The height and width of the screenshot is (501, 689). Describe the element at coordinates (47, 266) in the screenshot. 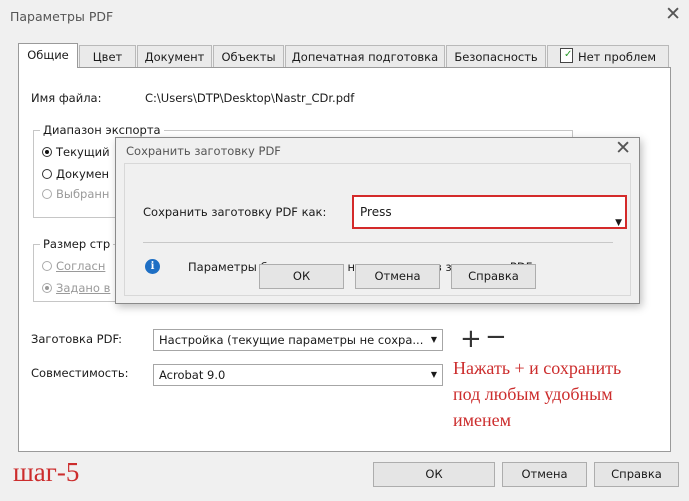

I see `radio-page-size-match-dot` at that location.